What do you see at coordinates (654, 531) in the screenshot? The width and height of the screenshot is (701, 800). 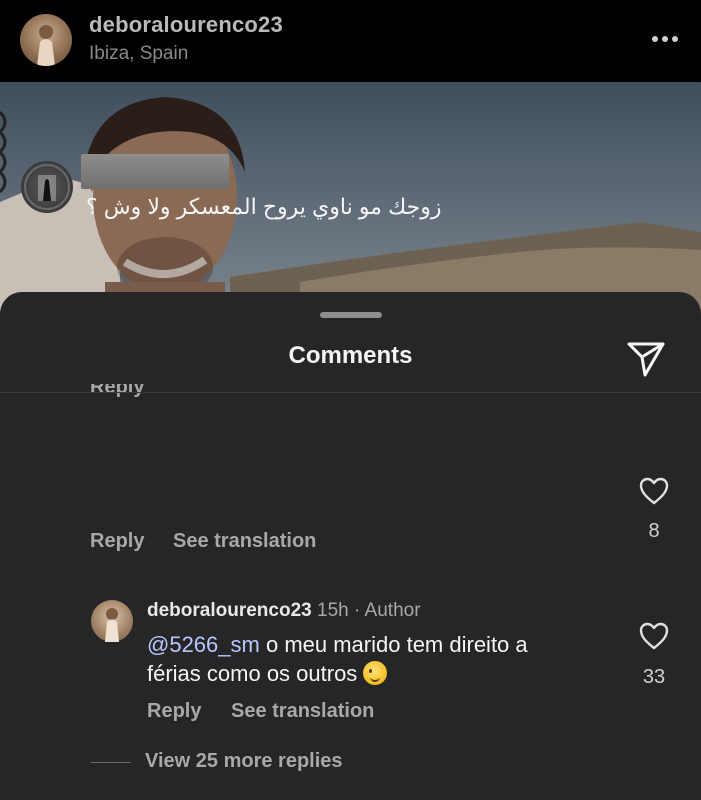 I see `comment-like-count: 8` at bounding box center [654, 531].